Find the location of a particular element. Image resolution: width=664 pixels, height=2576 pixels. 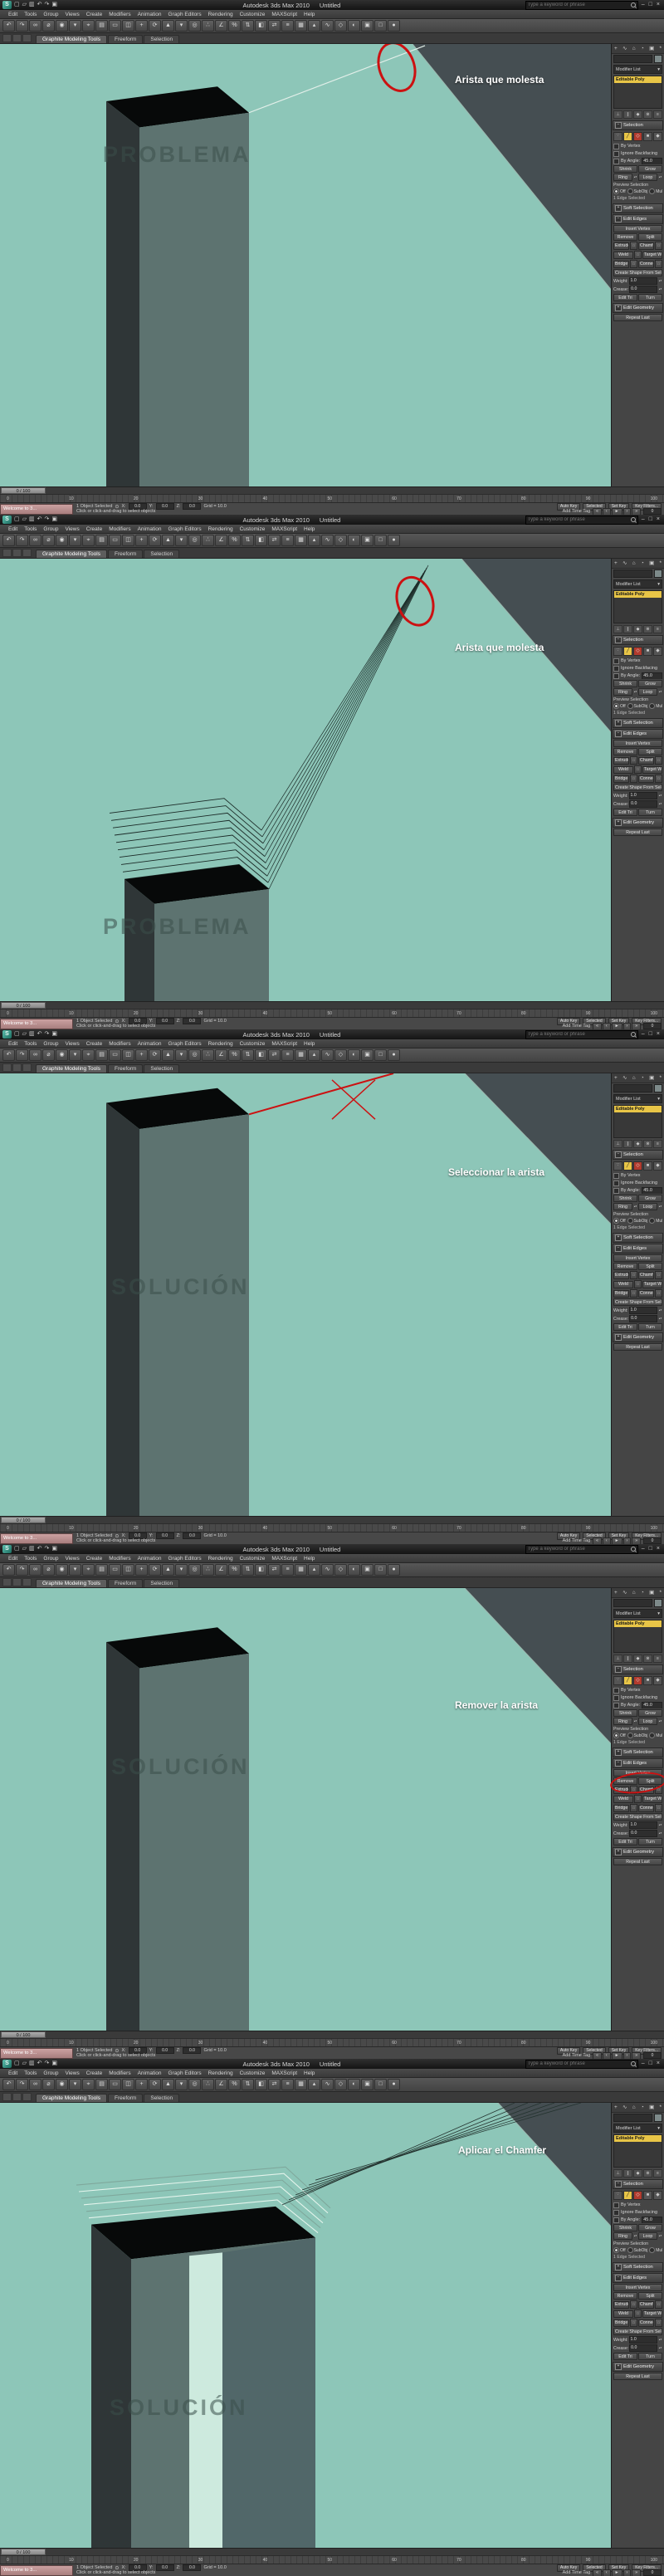

shrink-button: Shrink is located at coordinates (625, 1713).